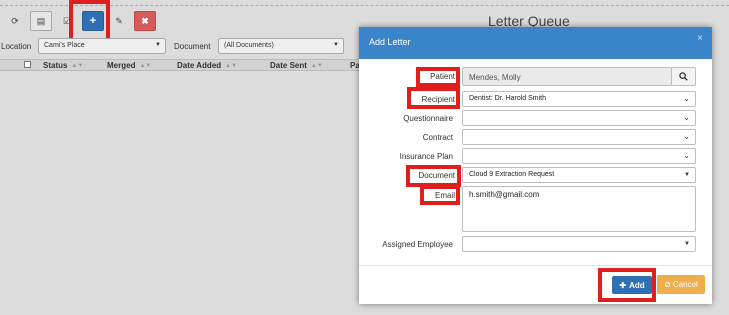 Image resolution: width=729 pixels, height=315 pixels. I want to click on contract-label: Contract, so click(437, 137).